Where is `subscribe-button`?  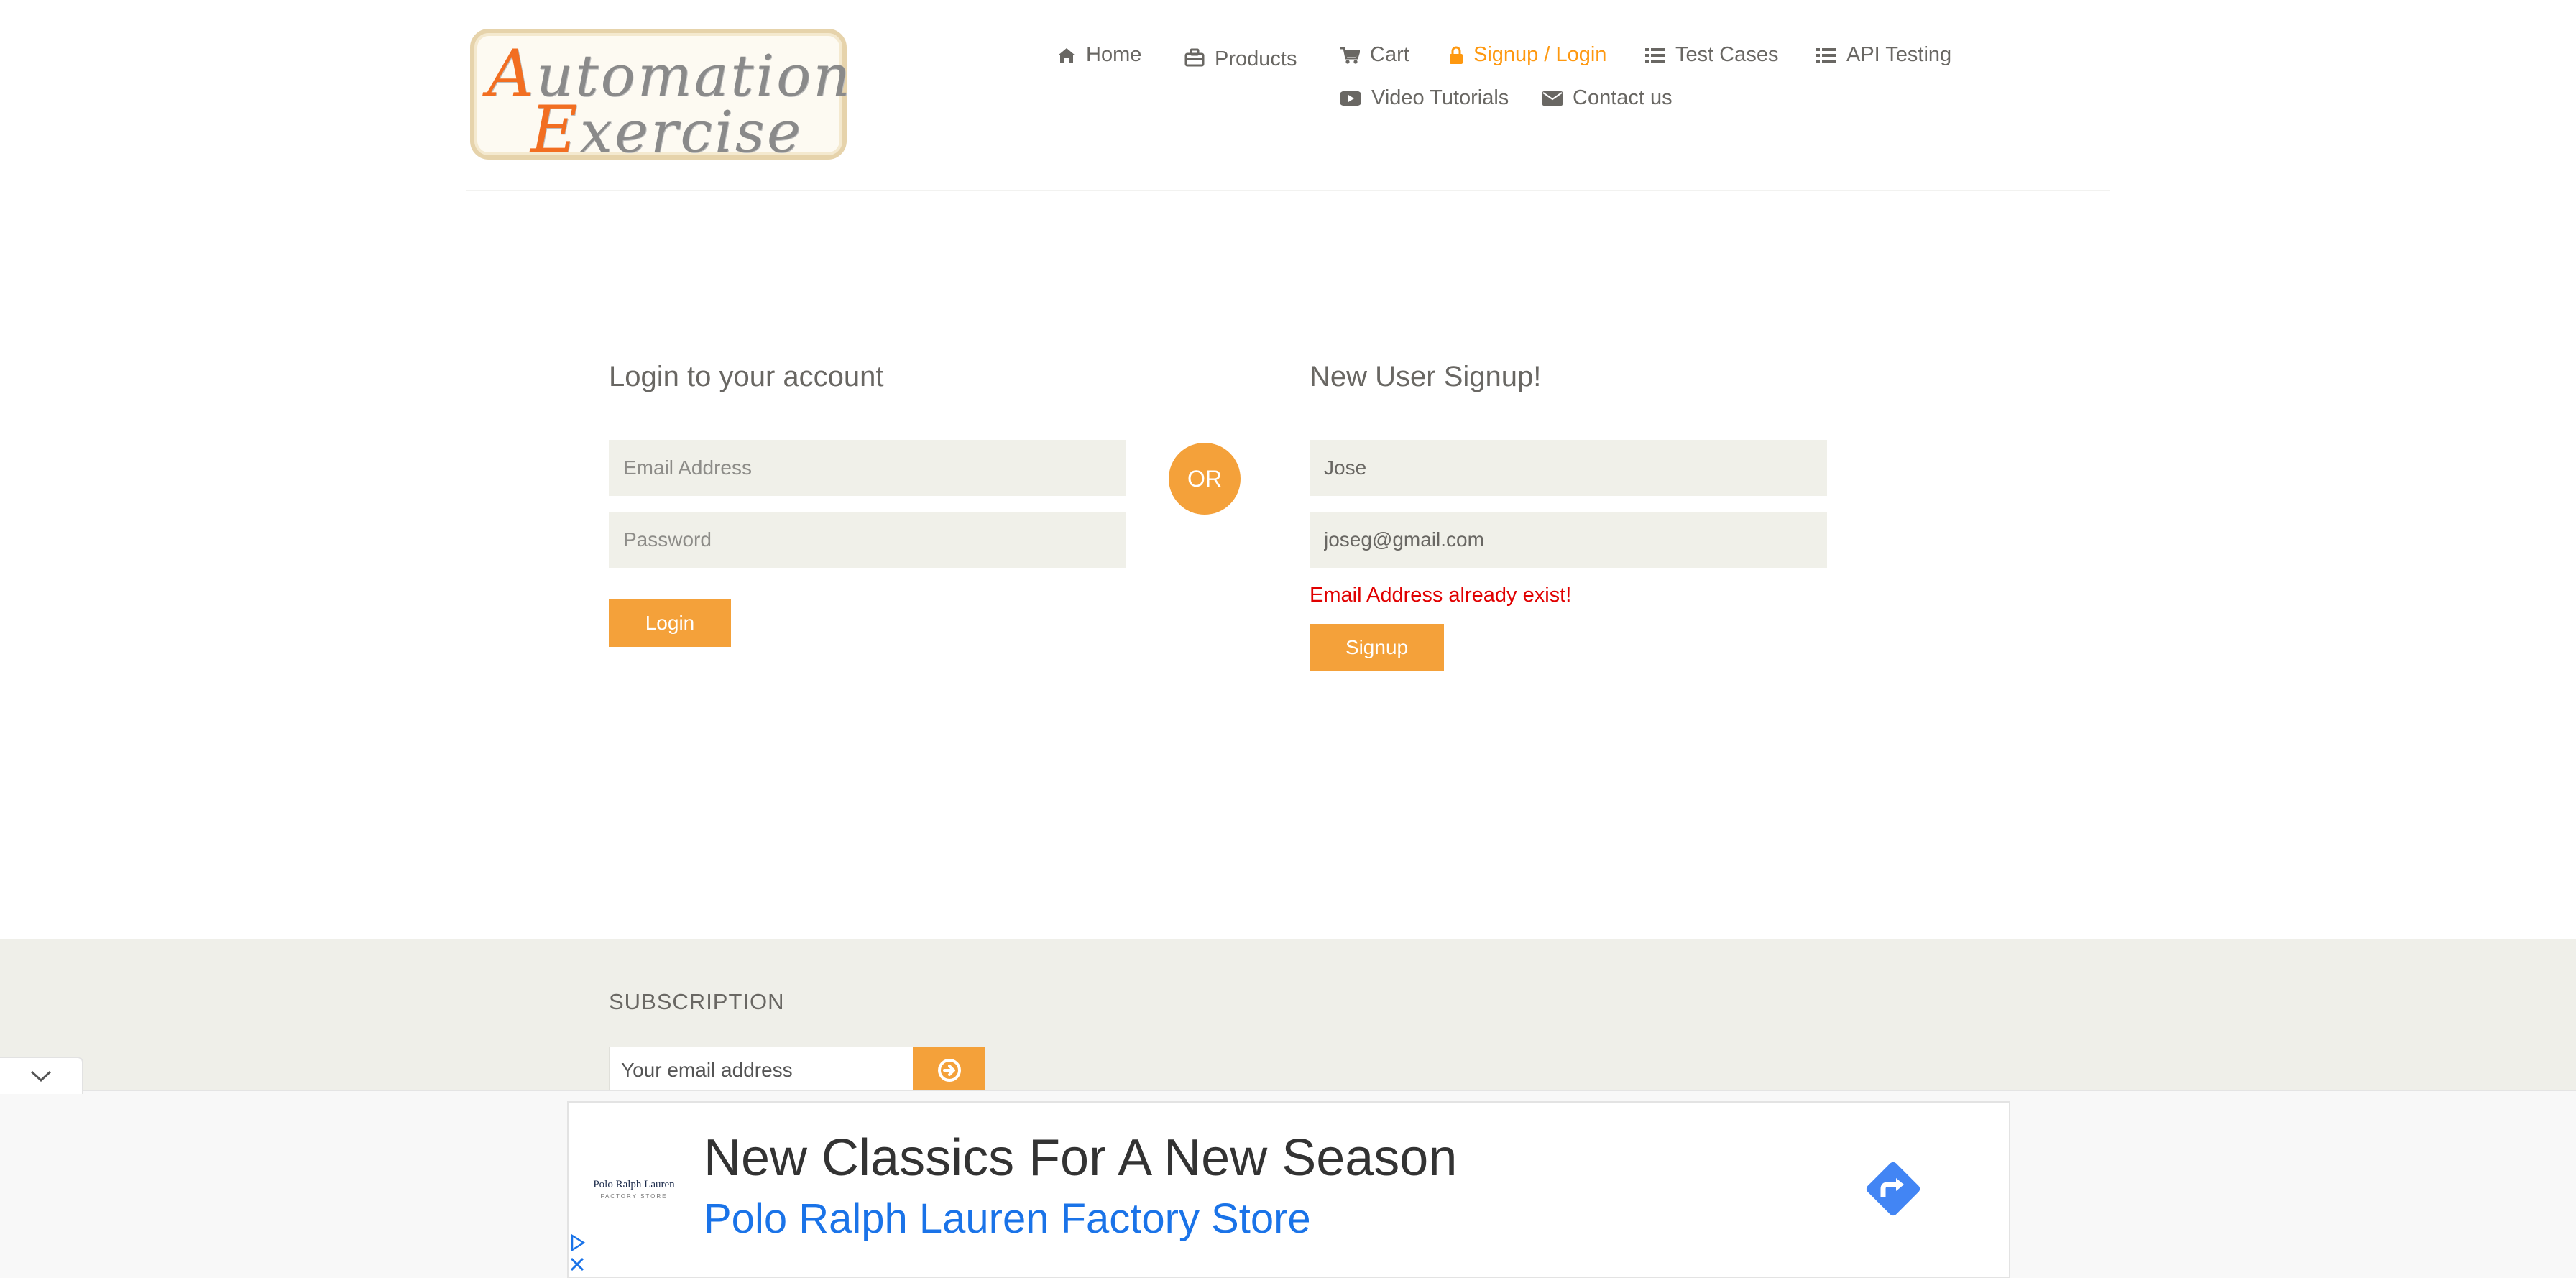
subscribe-button is located at coordinates (949, 1070).